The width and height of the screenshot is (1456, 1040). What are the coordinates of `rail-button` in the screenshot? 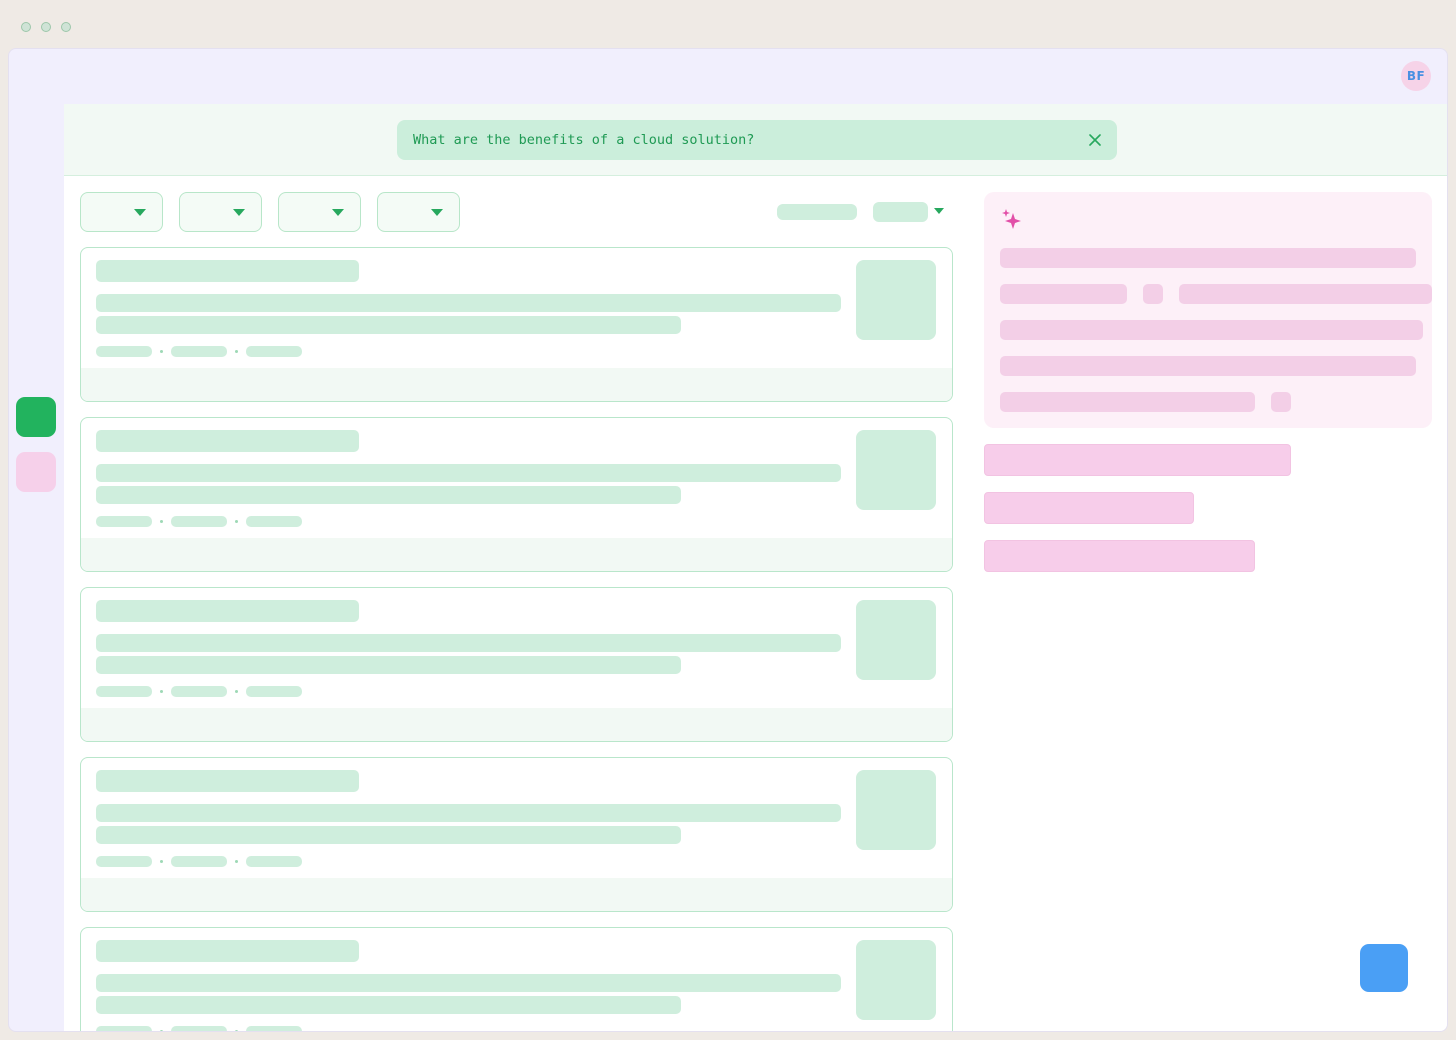 It's located at (36, 472).